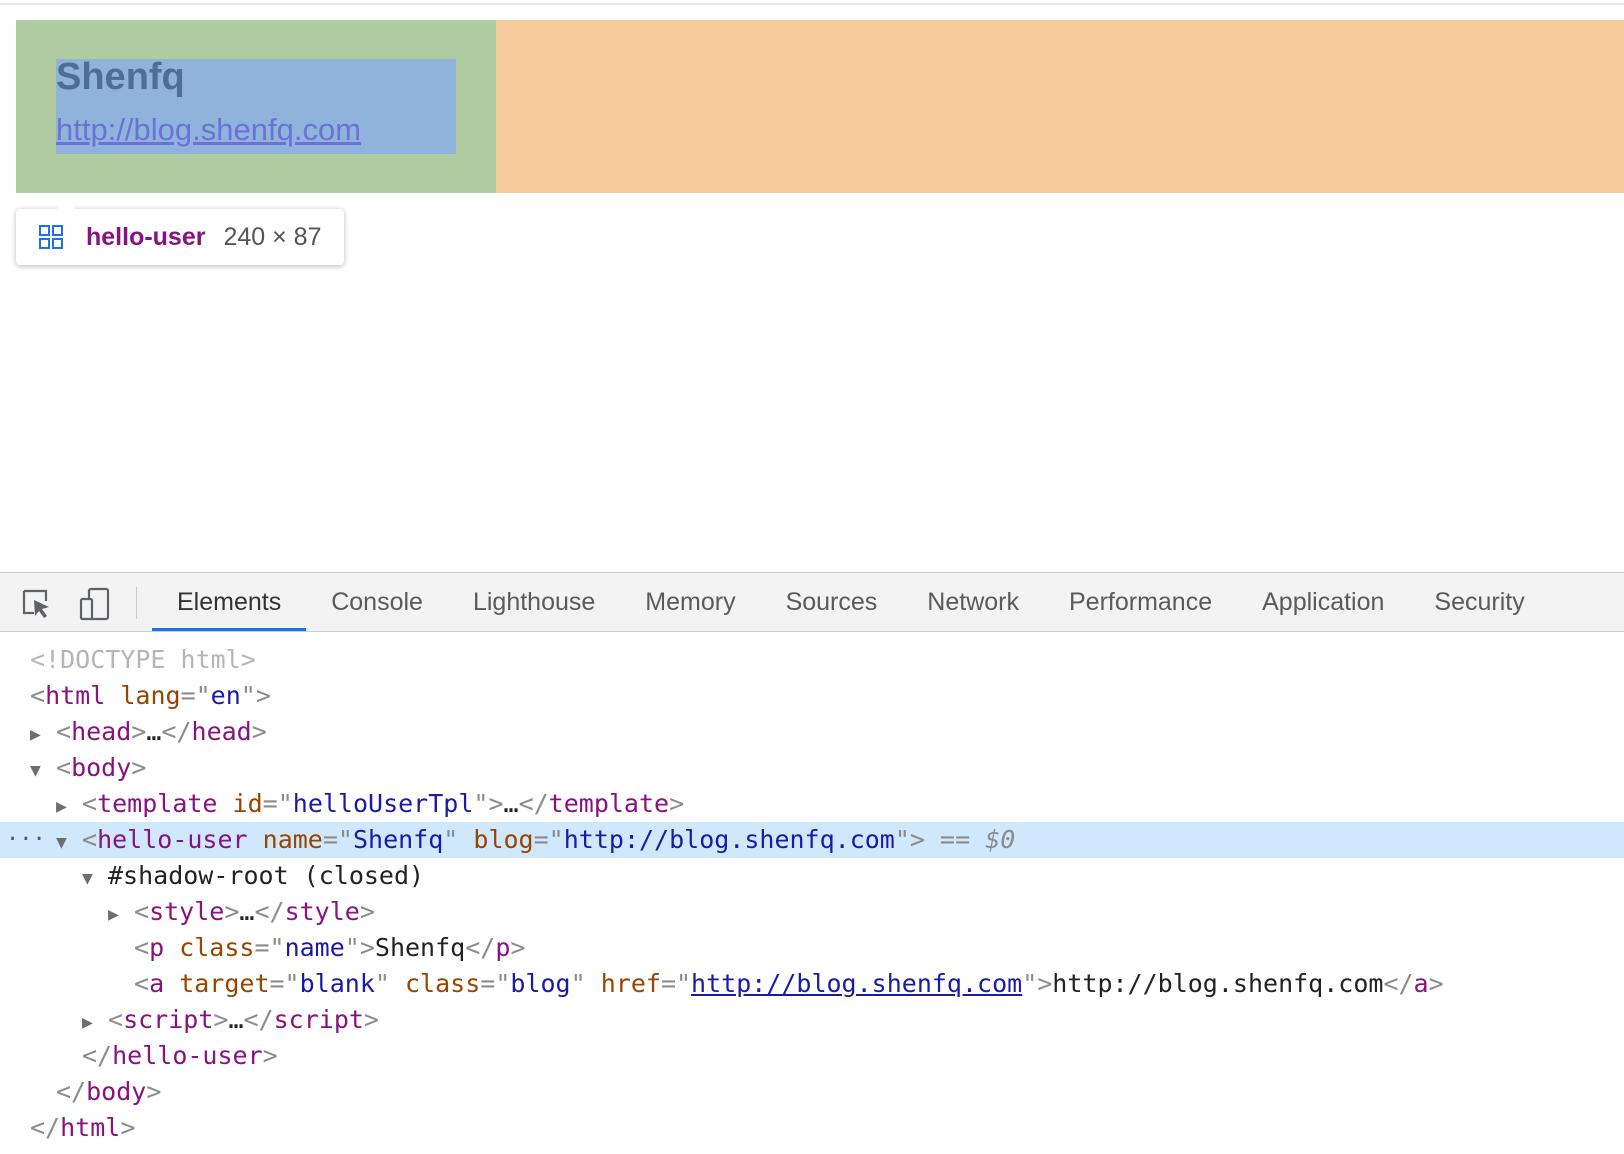  Describe the element at coordinates (812, 1128) in the screenshot. I see `dom-node-html-close: </html>` at that location.